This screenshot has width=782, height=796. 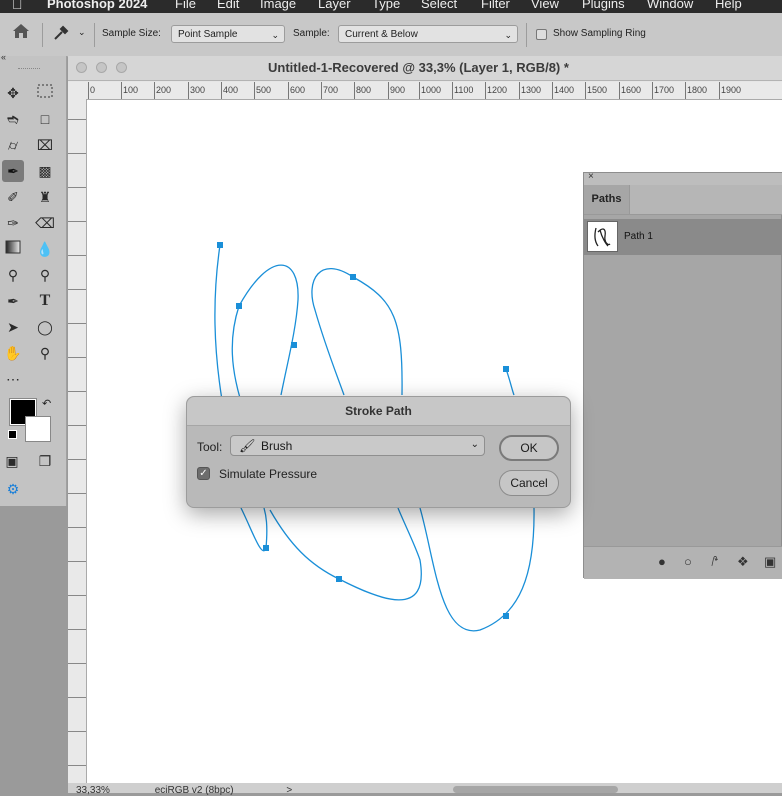 I want to click on collapse-icon: «, so click(x=3, y=57).